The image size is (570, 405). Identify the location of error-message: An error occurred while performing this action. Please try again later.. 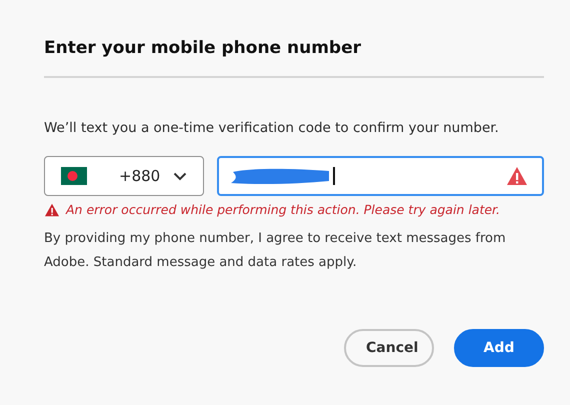
(283, 209).